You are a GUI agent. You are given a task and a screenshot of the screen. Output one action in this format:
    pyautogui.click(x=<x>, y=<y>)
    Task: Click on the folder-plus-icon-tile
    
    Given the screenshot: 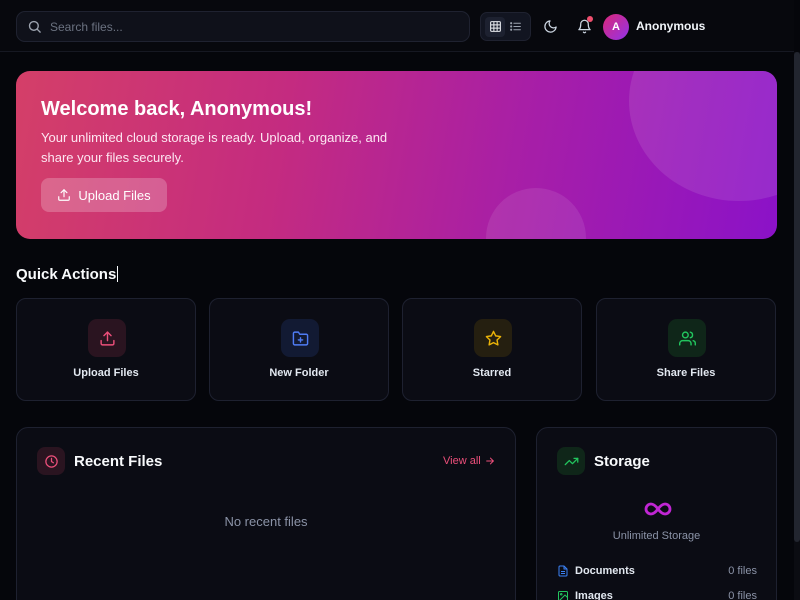 What is the action you would take?
    pyautogui.click(x=300, y=338)
    